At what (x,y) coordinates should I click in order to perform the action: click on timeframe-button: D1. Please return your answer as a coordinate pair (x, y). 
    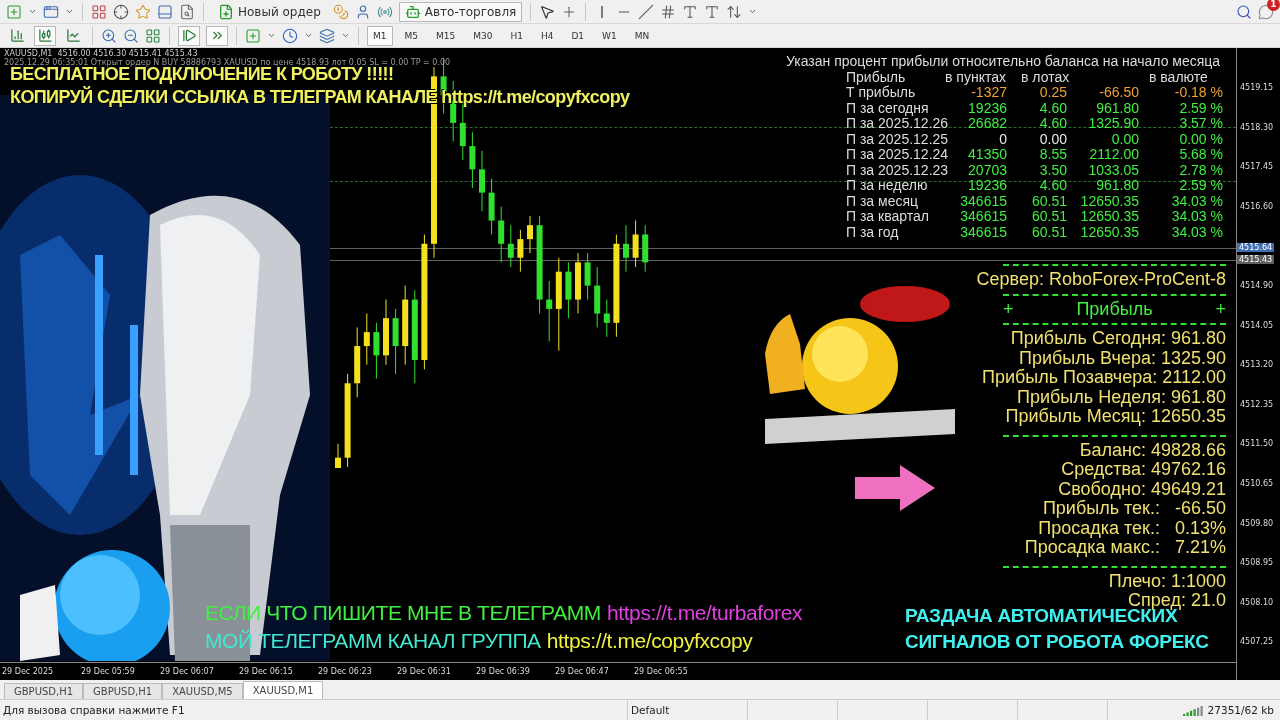
    Looking at the image, I should click on (578, 35).